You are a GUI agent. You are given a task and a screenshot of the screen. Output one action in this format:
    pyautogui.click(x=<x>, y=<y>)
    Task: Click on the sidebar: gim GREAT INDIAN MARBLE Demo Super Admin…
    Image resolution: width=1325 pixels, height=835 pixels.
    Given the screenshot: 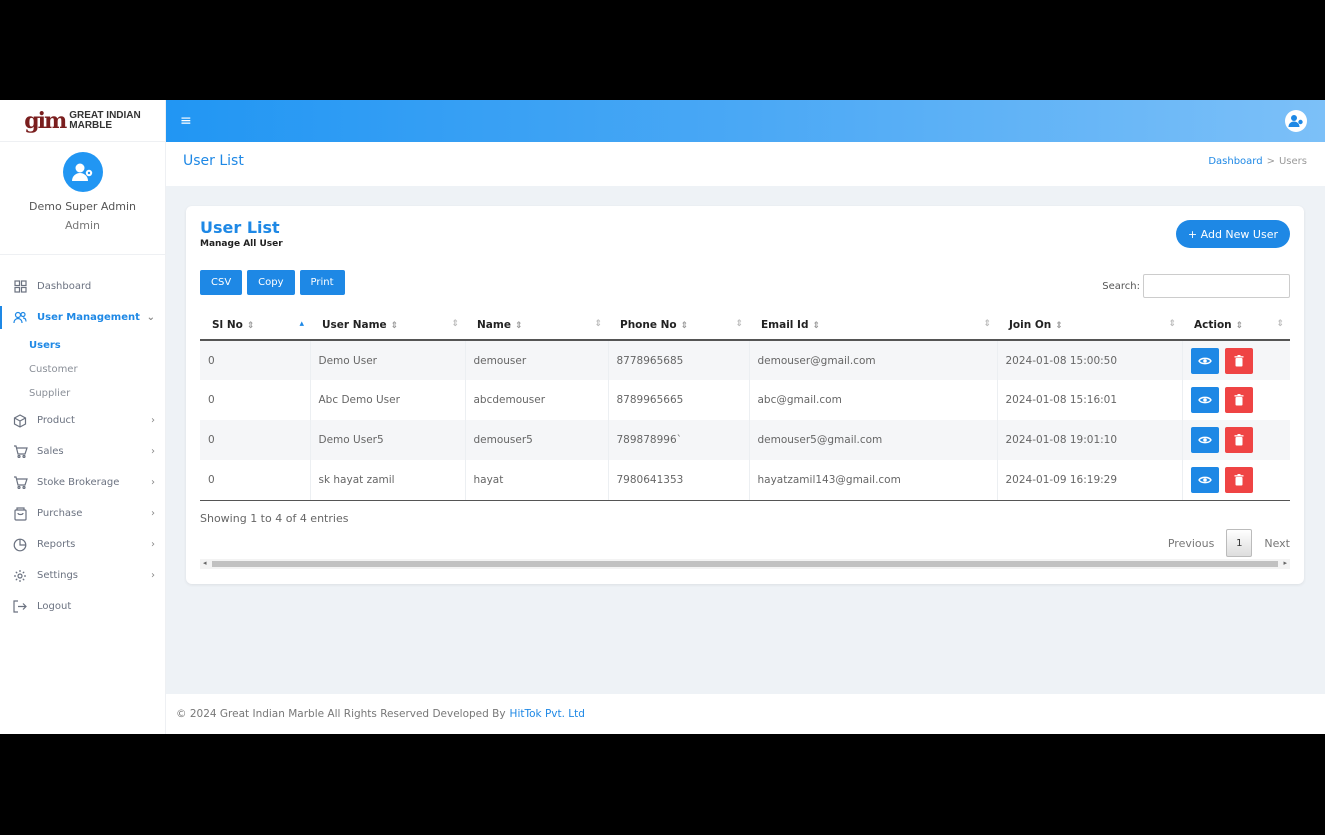 What is the action you would take?
    pyautogui.click(x=83, y=417)
    